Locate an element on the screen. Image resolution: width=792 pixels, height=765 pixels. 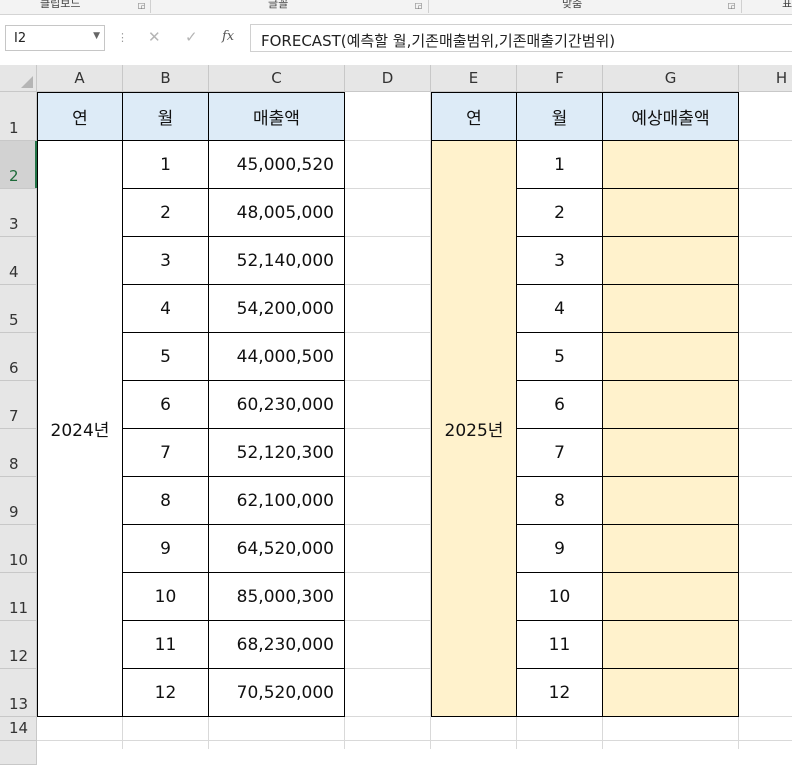
column-header-g: G is located at coordinates (671, 78).